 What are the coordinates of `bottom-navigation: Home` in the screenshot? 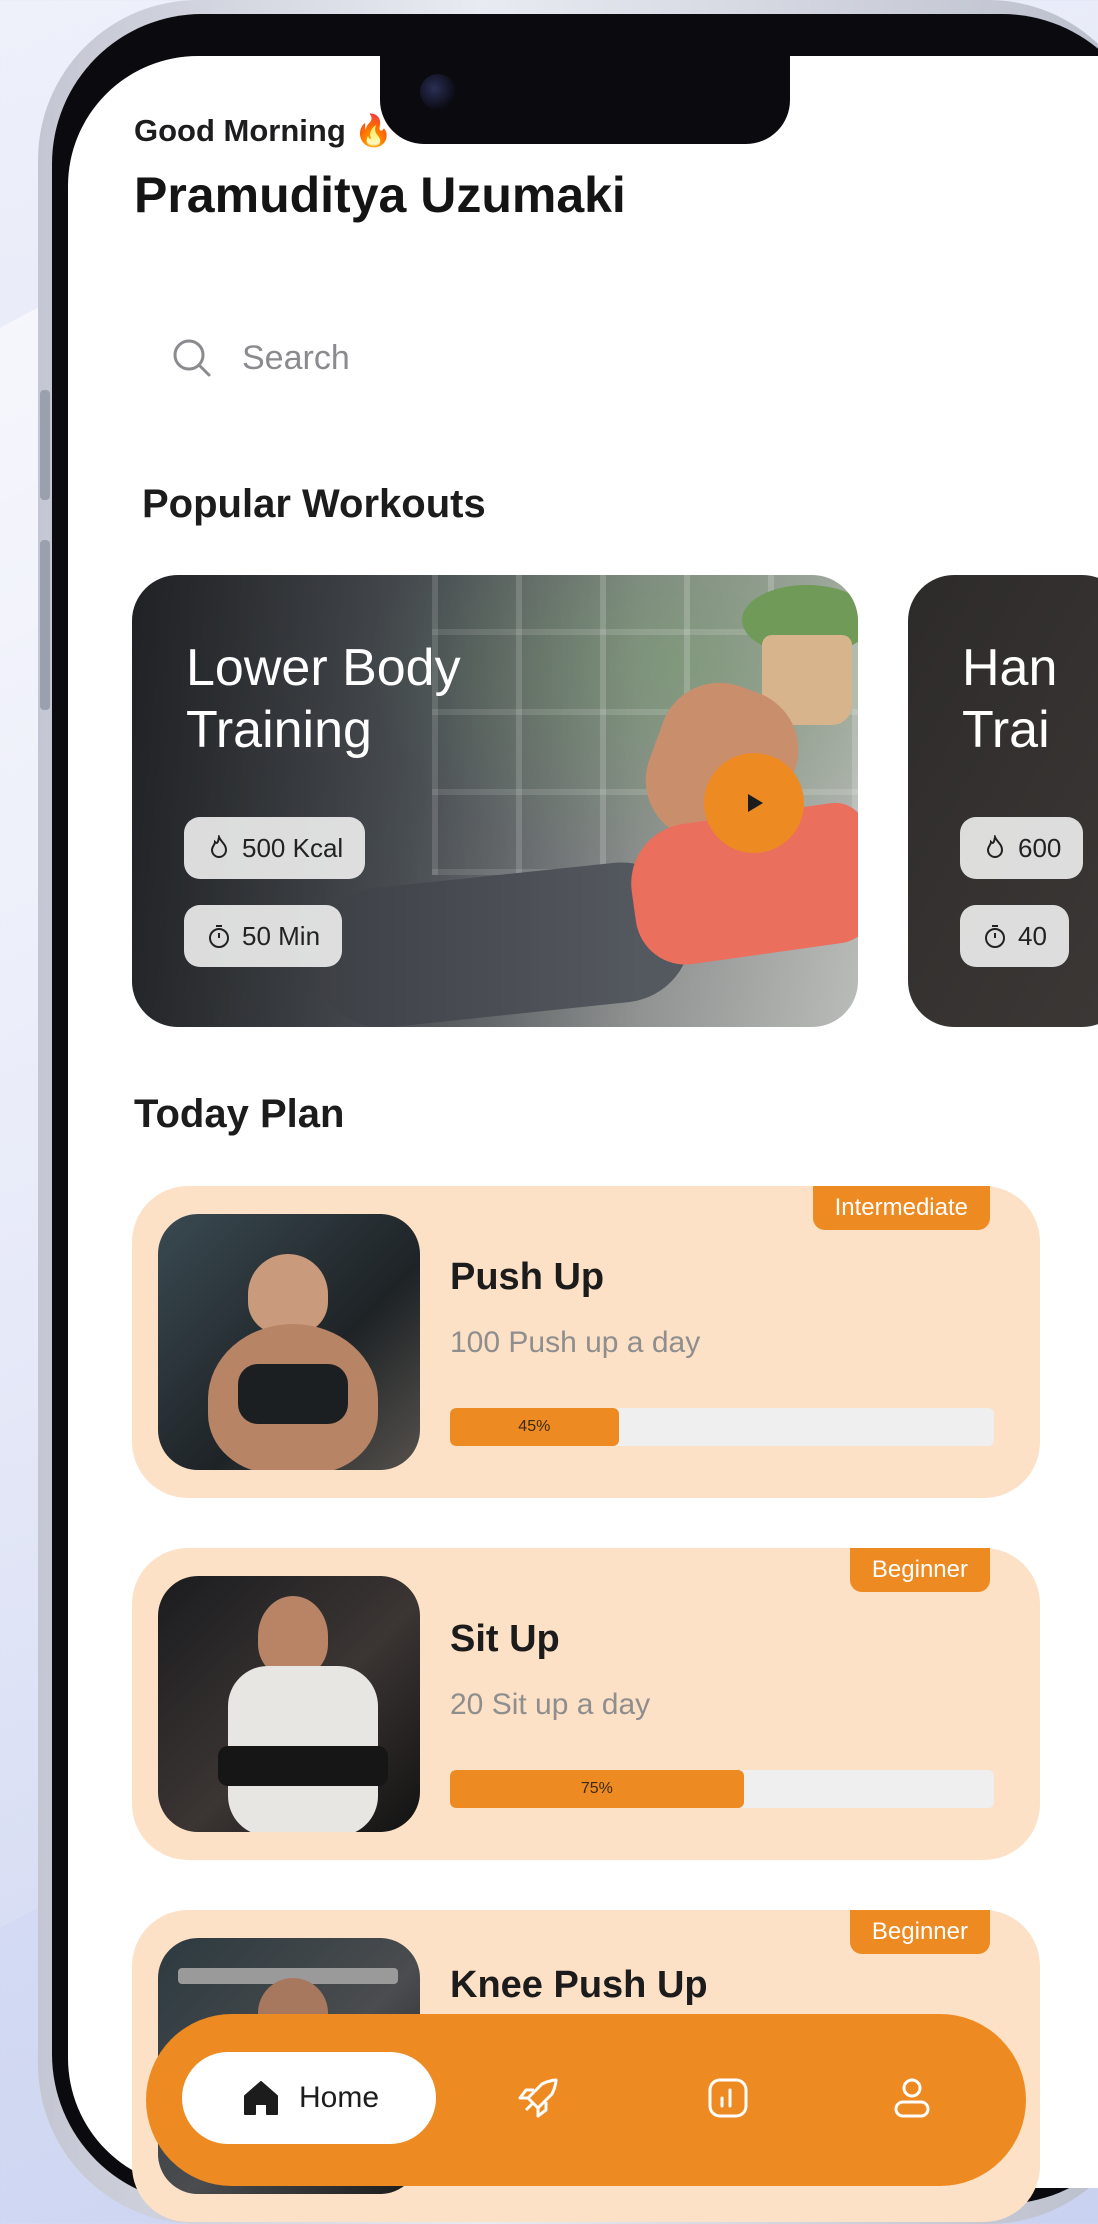 It's located at (586, 2100).